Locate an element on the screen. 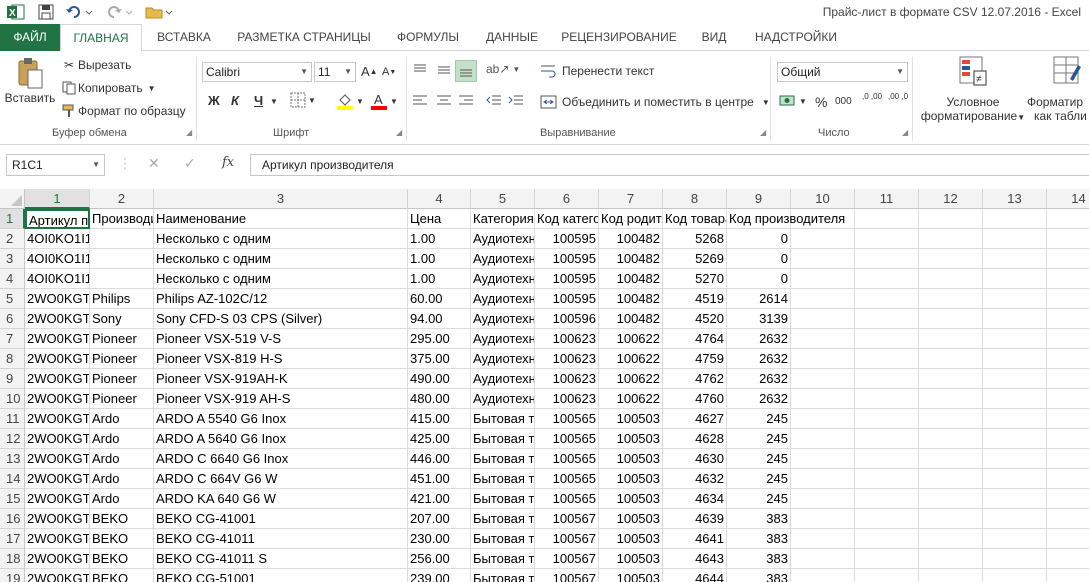  row-header: 1 is located at coordinates (12, 219).